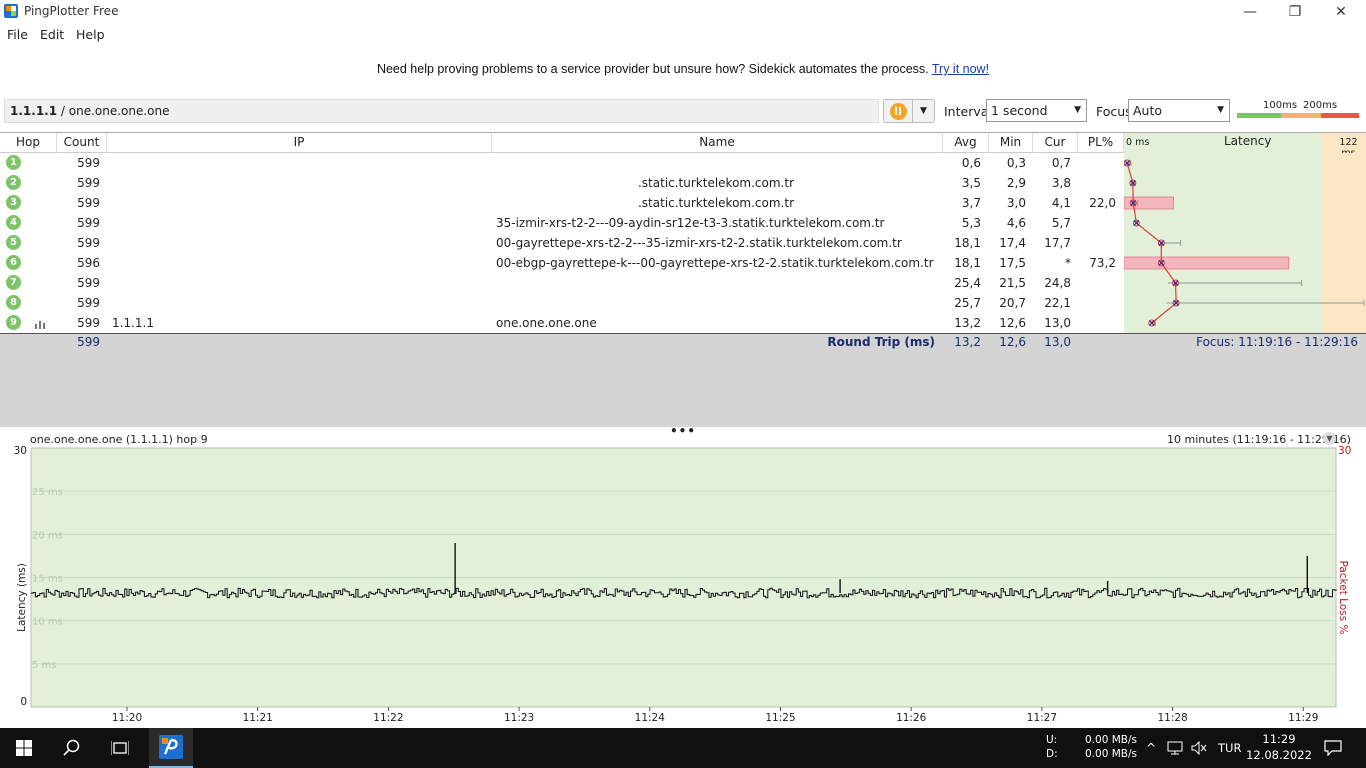 This screenshot has width=1366, height=768. Describe the element at coordinates (1149, 203) in the screenshot. I see `packet-loss-bar` at that location.